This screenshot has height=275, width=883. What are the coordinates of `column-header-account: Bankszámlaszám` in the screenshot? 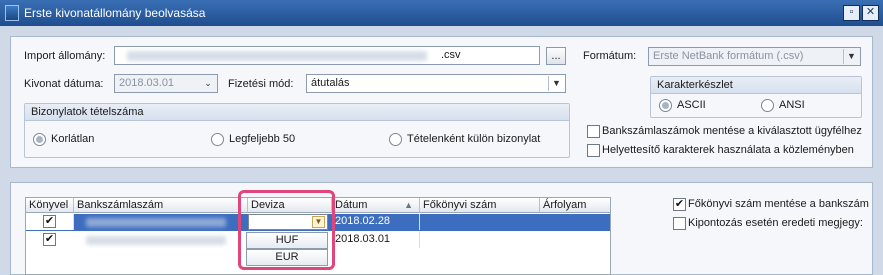 It's located at (161, 205).